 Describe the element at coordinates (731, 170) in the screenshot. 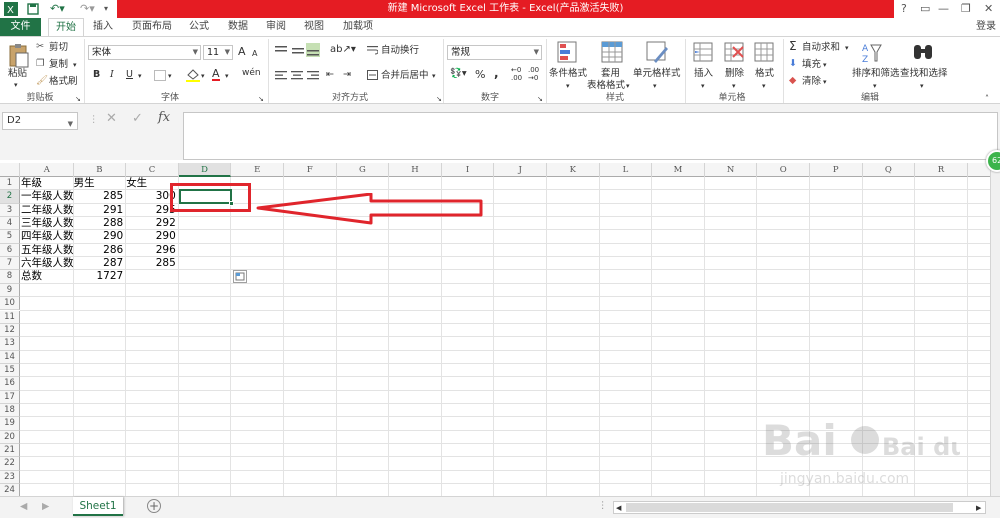

I see `column-header-n: N` at that location.